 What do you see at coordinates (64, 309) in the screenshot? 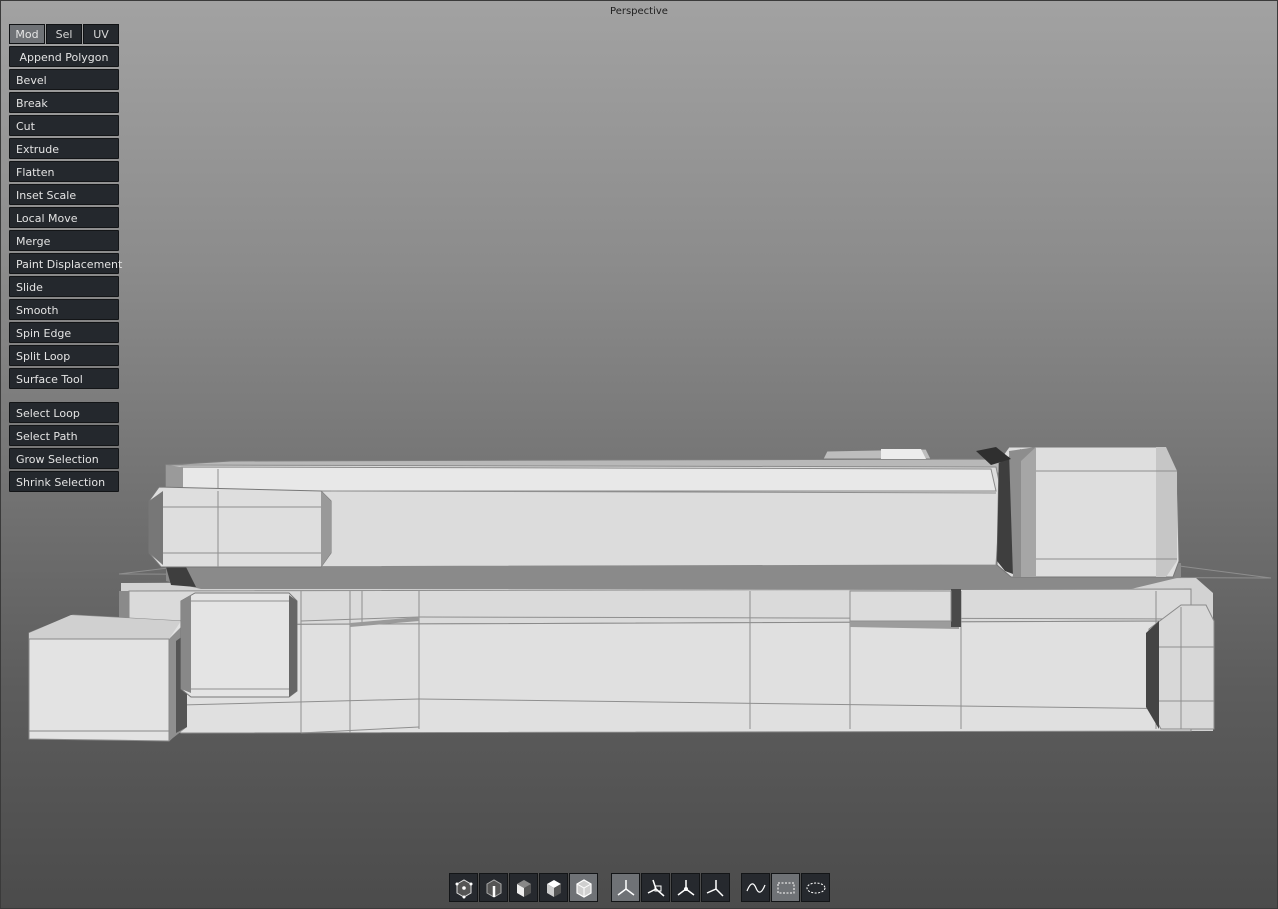
I see `smooth-button: Smooth` at bounding box center [64, 309].